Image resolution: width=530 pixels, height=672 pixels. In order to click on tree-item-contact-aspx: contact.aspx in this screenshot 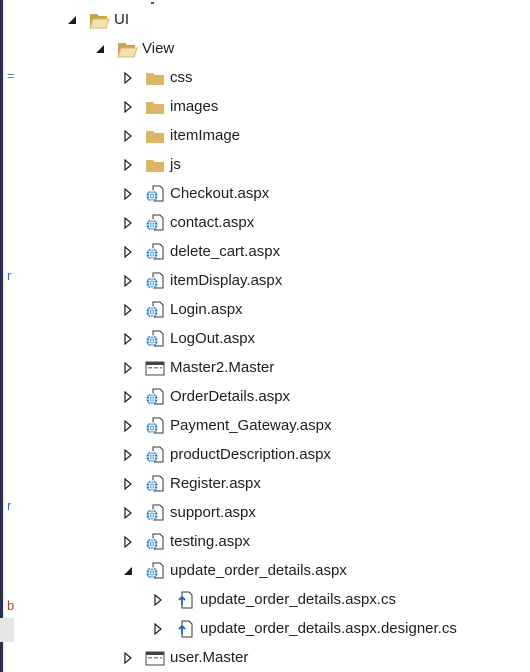, I will do `click(188, 223)`.